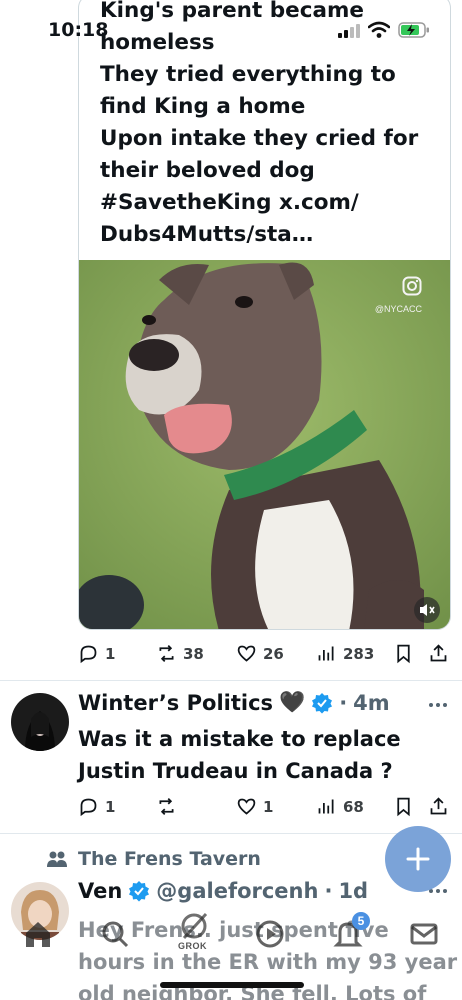  What do you see at coordinates (379, 29) in the screenshot?
I see `wifi-icon` at bounding box center [379, 29].